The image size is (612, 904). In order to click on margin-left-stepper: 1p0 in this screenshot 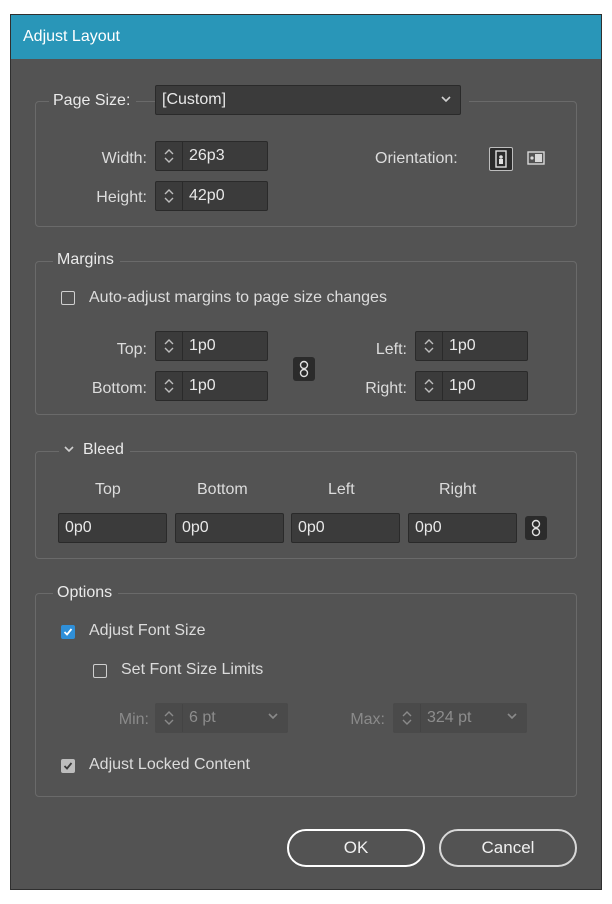, I will do `click(471, 346)`.